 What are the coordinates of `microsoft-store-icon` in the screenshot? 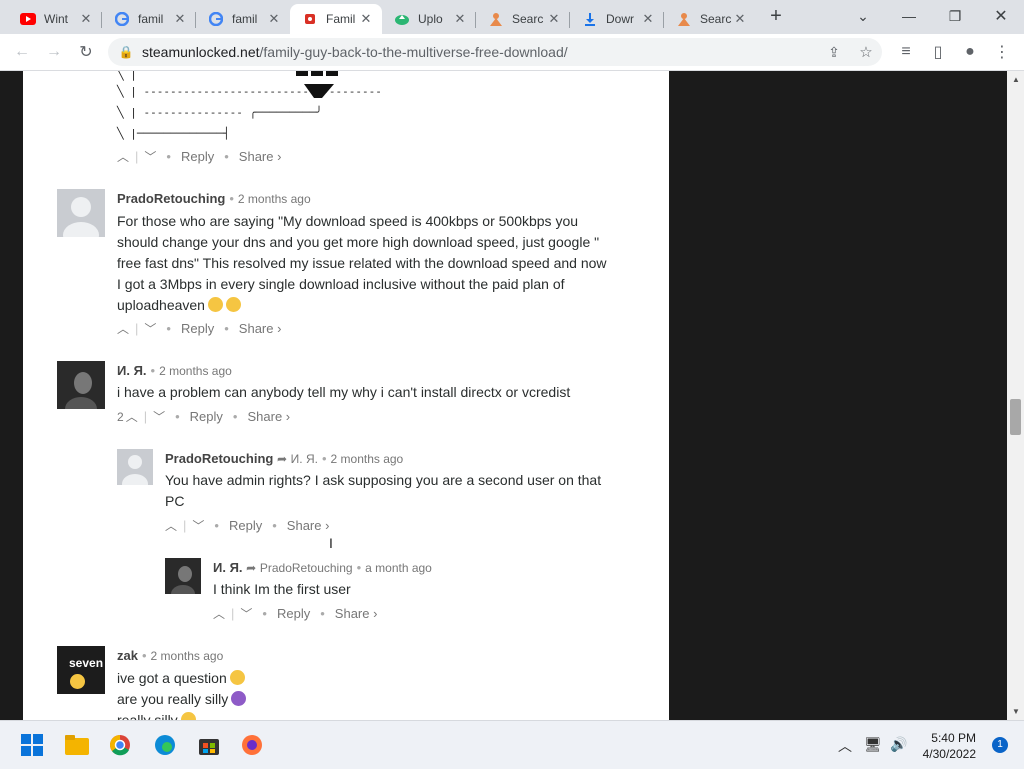 It's located at (209, 745).